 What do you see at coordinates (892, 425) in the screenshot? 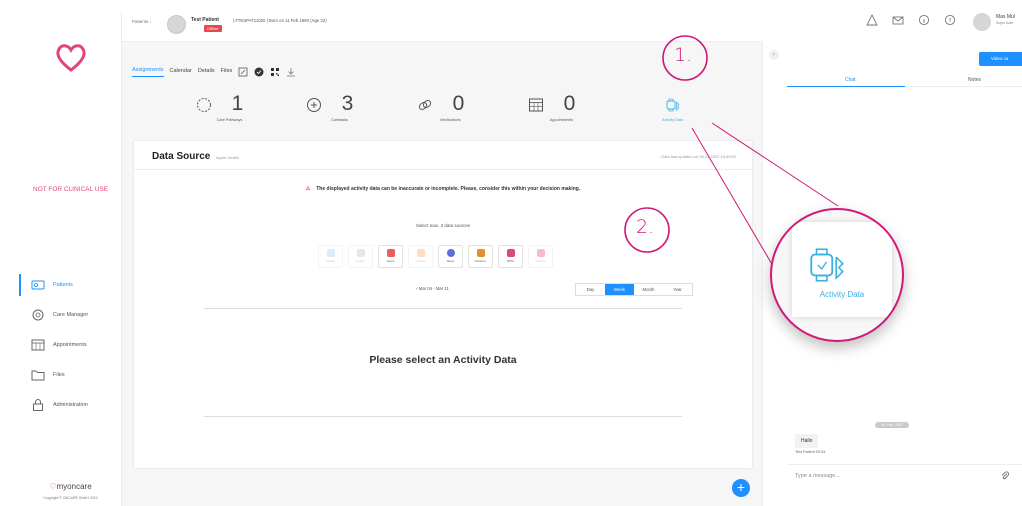
I see `date-chip: 15. Feb. 2022` at bounding box center [892, 425].